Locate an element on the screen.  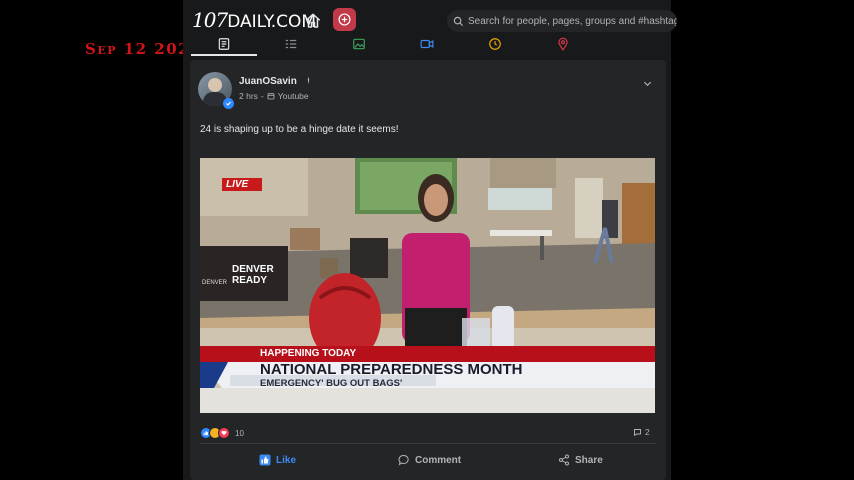
logo-text: DAILY.COM is located at coordinates (272, 22).